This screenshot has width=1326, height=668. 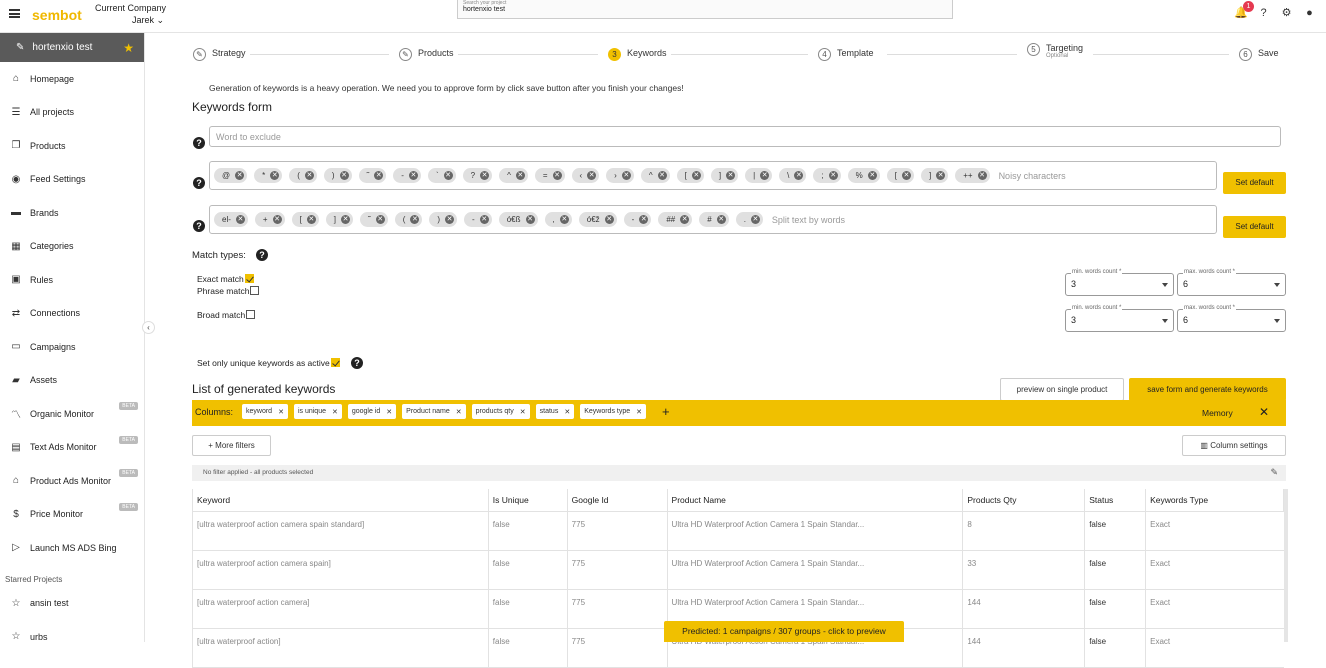 What do you see at coordinates (585, 175) in the screenshot?
I see `chip: ‹ ✕` at bounding box center [585, 175].